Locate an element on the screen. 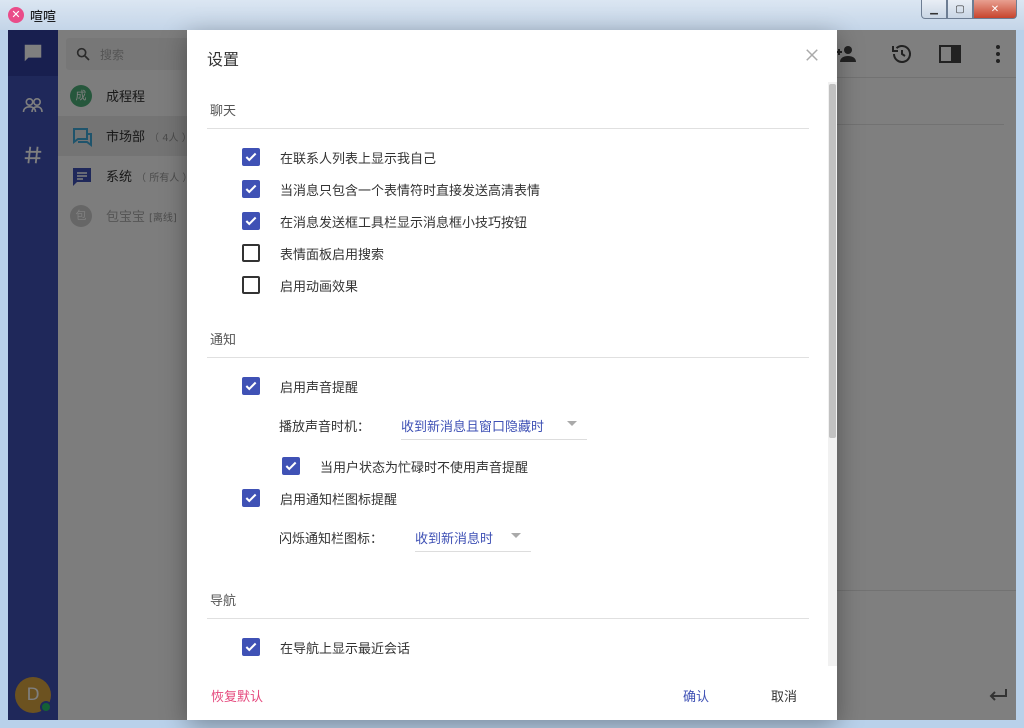 The image size is (1024, 728). app-logo-icon: ✕ is located at coordinates (16, 15).